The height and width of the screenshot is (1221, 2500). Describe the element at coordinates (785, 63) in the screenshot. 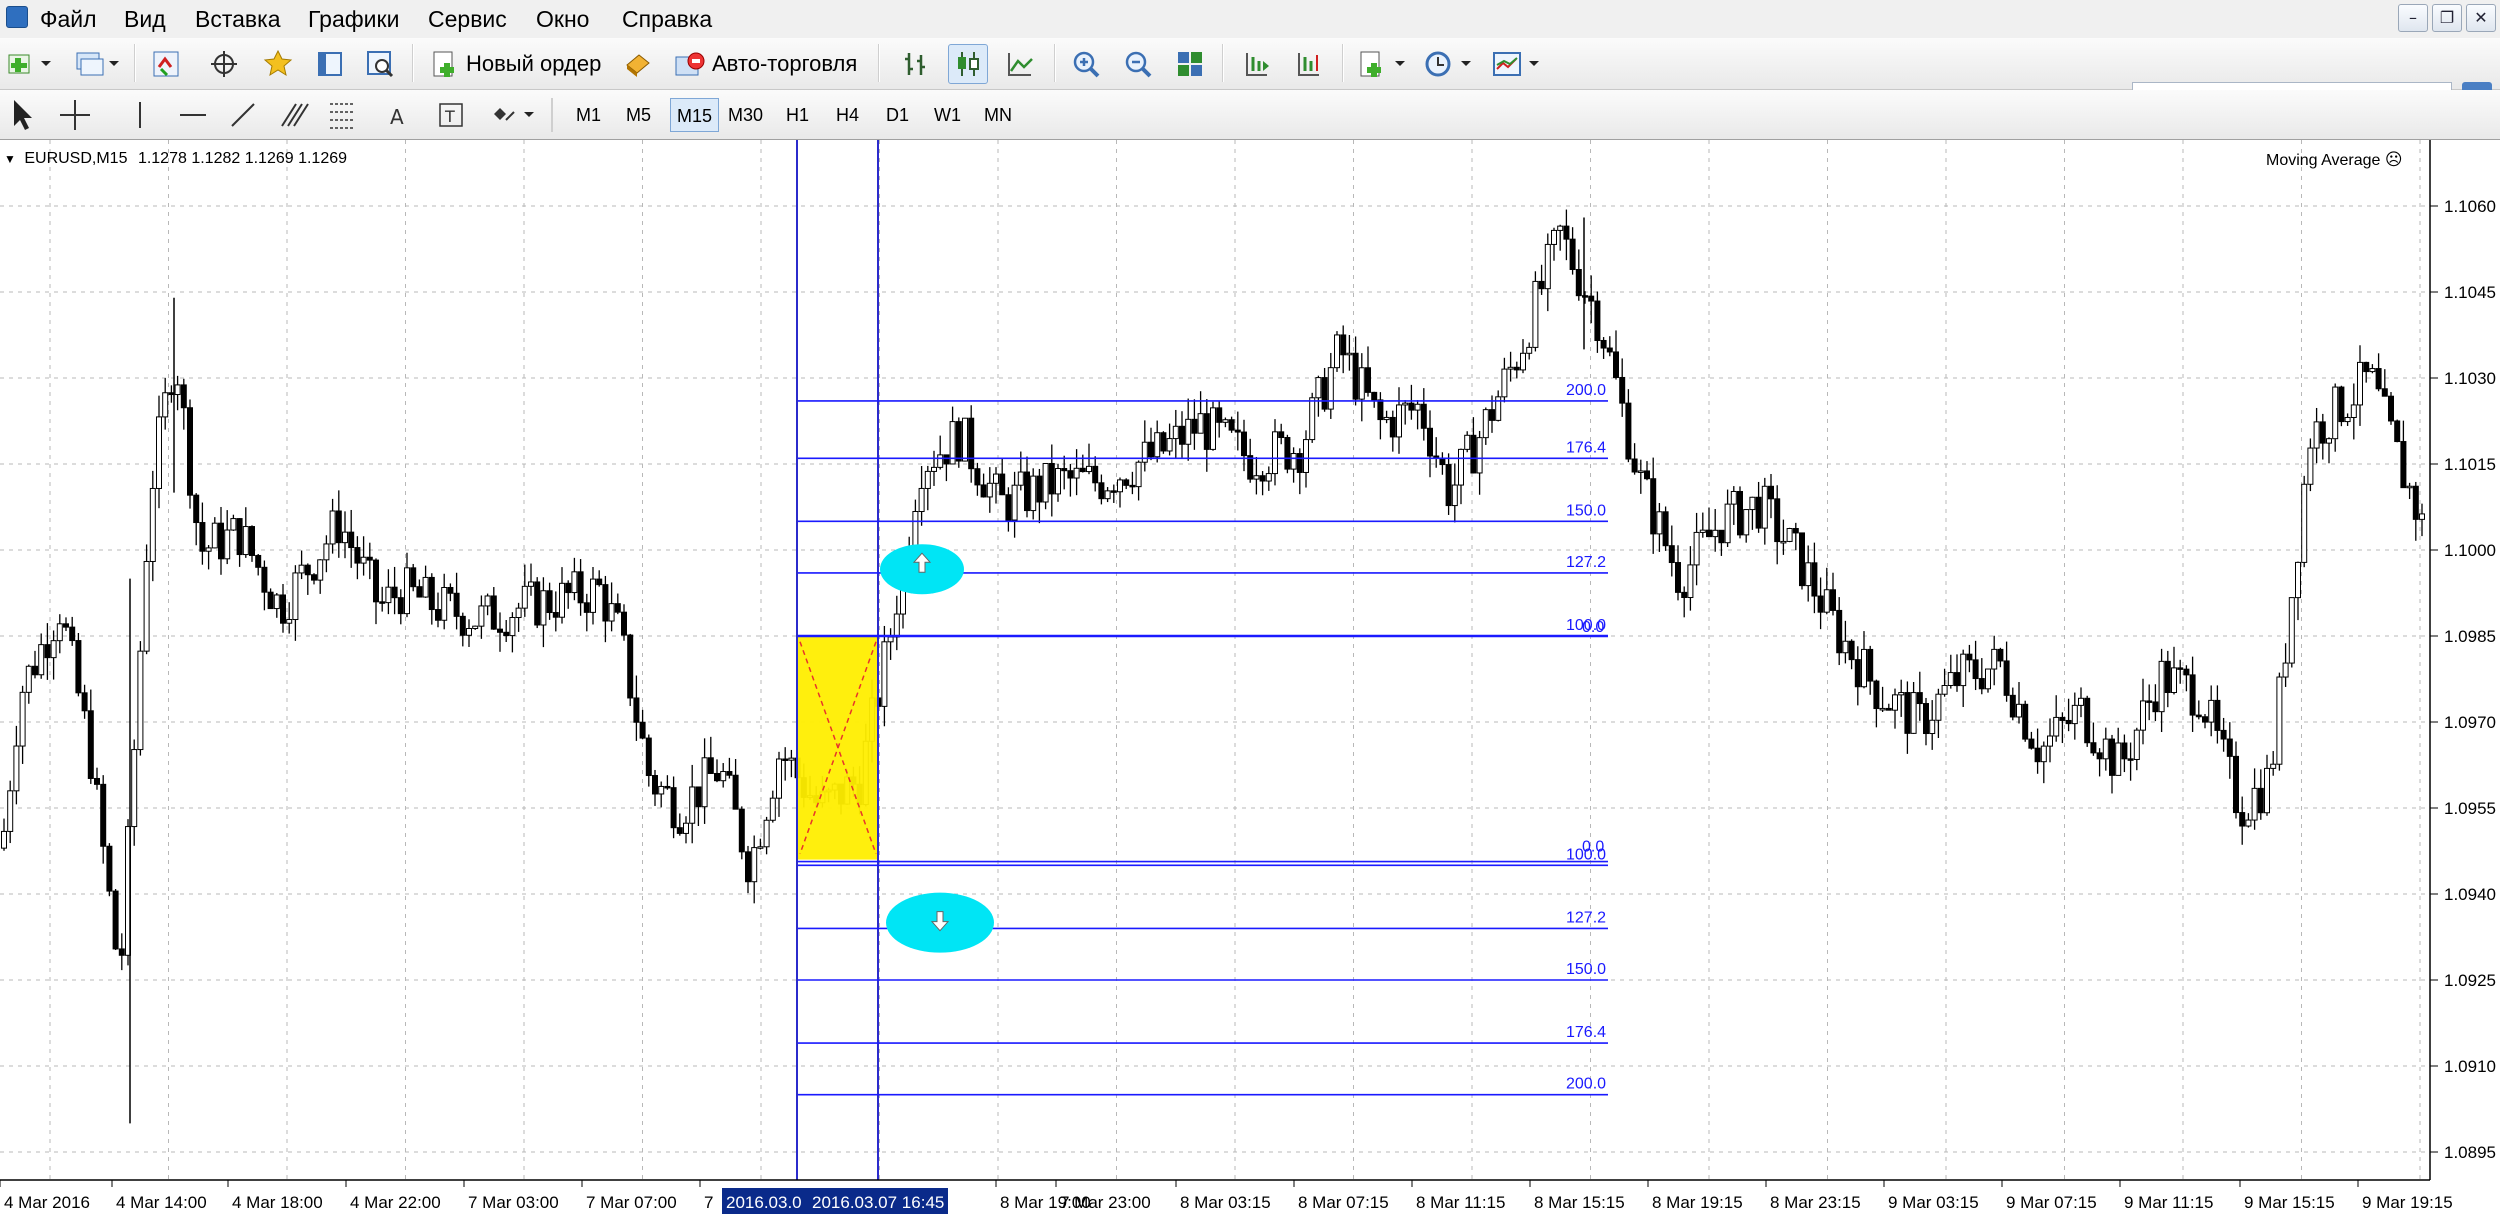

I see `autotrading-label: Авто-торговля` at that location.